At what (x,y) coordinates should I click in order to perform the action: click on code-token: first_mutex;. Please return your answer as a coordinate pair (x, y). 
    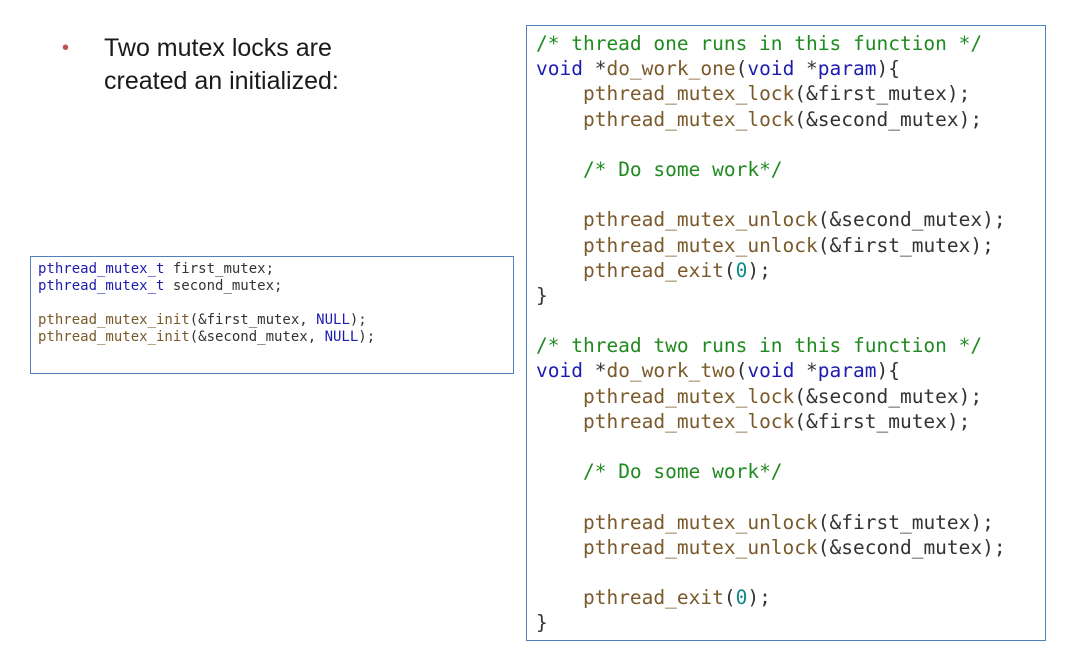
    Looking at the image, I should click on (219, 269).